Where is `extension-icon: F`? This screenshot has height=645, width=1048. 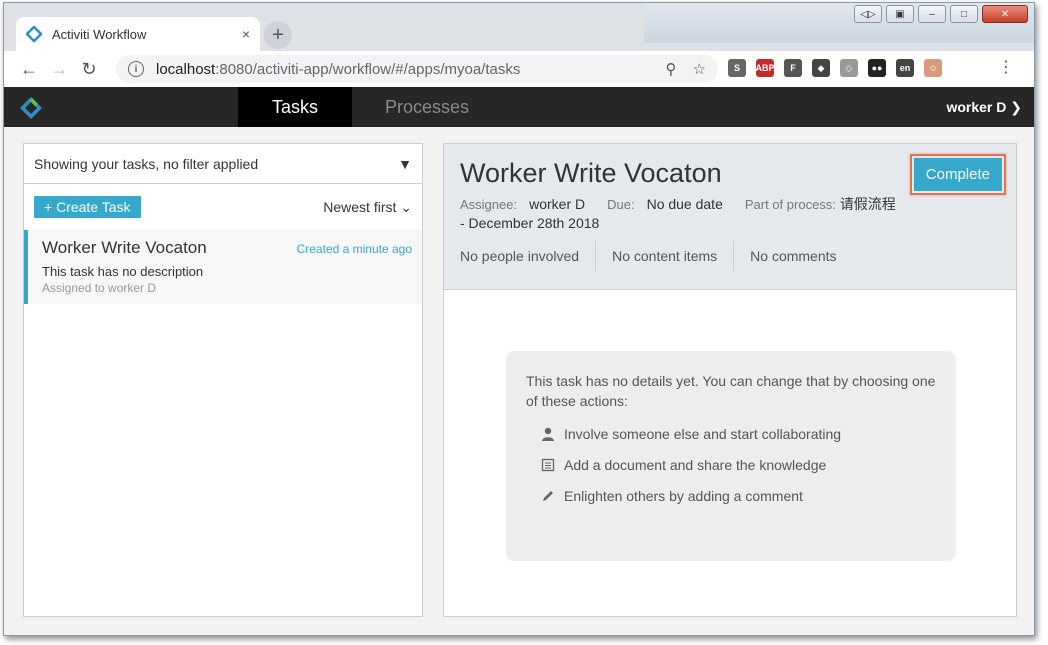
extension-icon: F is located at coordinates (793, 68).